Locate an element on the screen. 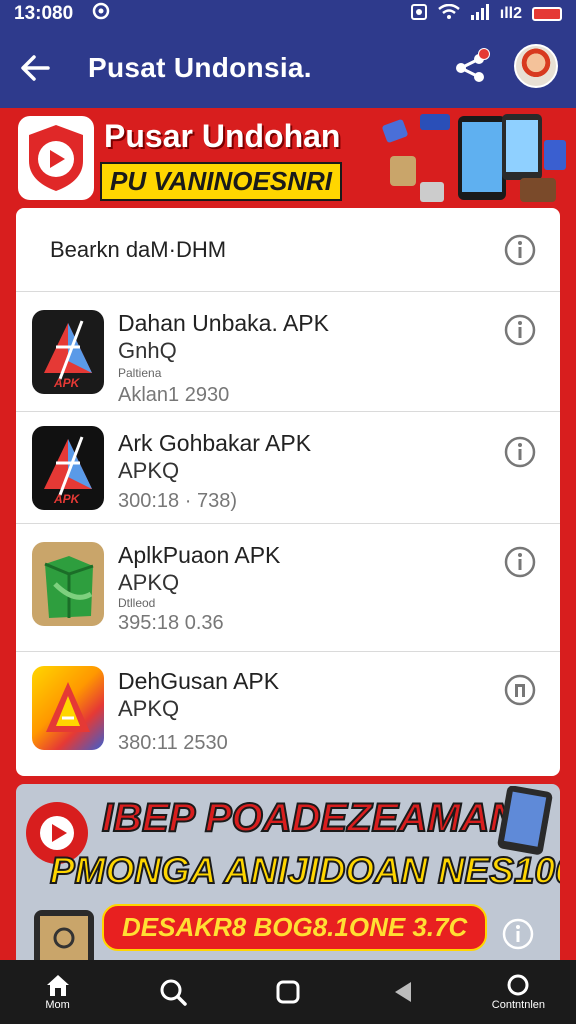 This screenshot has width=576, height=1024. nav-recents is located at coordinates (287, 992).